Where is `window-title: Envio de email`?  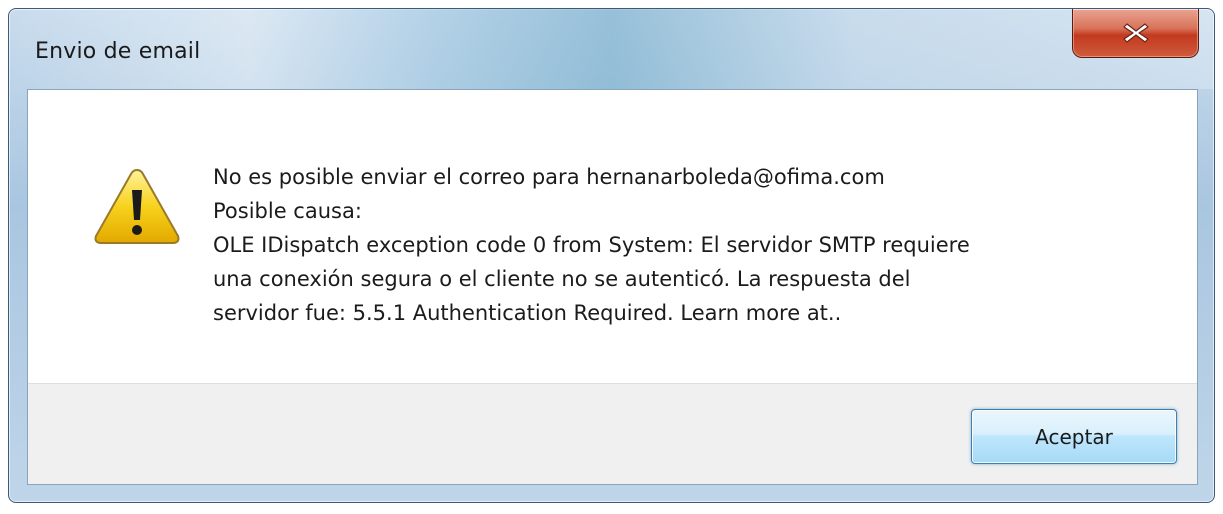 window-title: Envio de email is located at coordinates (118, 51).